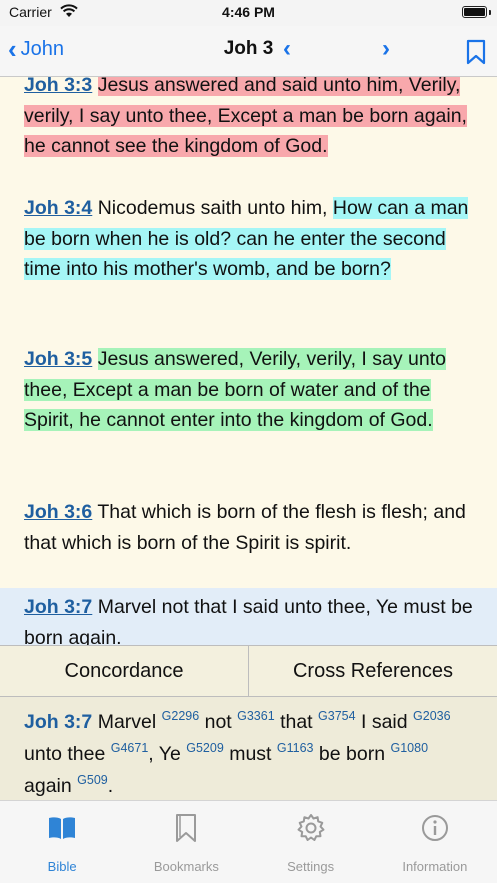 Image resolution: width=497 pixels, height=883 pixels. What do you see at coordinates (296, 722) in the screenshot?
I see `concordance-word: that` at bounding box center [296, 722].